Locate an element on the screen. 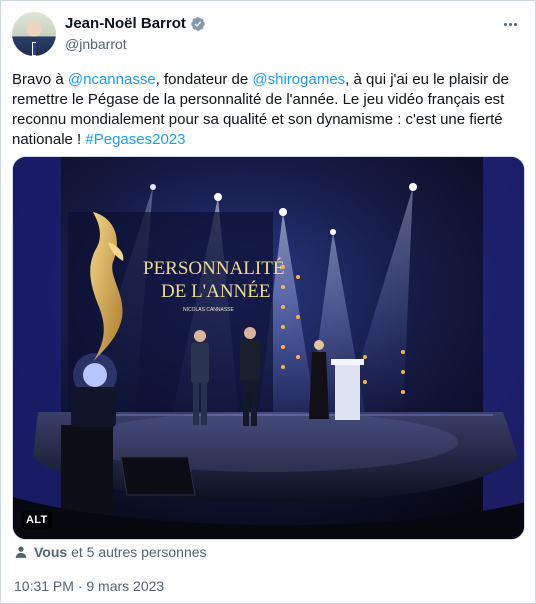 Image resolution: width=536 pixels, height=604 pixels. more-options-icon is located at coordinates (510, 24).